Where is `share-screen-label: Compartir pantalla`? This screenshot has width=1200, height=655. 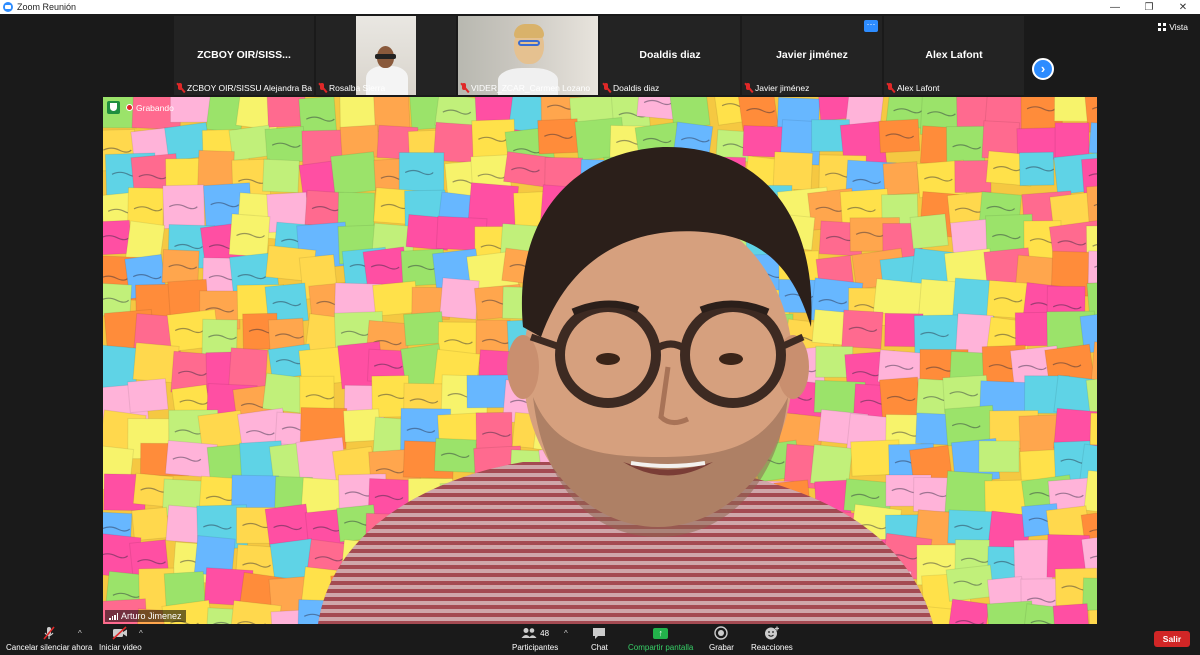 share-screen-label: Compartir pantalla is located at coordinates (661, 647).